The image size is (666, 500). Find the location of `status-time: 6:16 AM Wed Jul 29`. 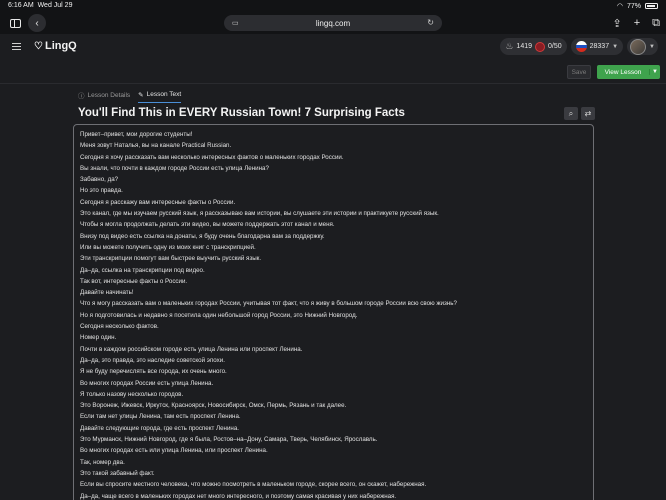

status-time: 6:16 AM Wed Jul 29 is located at coordinates (40, 5).